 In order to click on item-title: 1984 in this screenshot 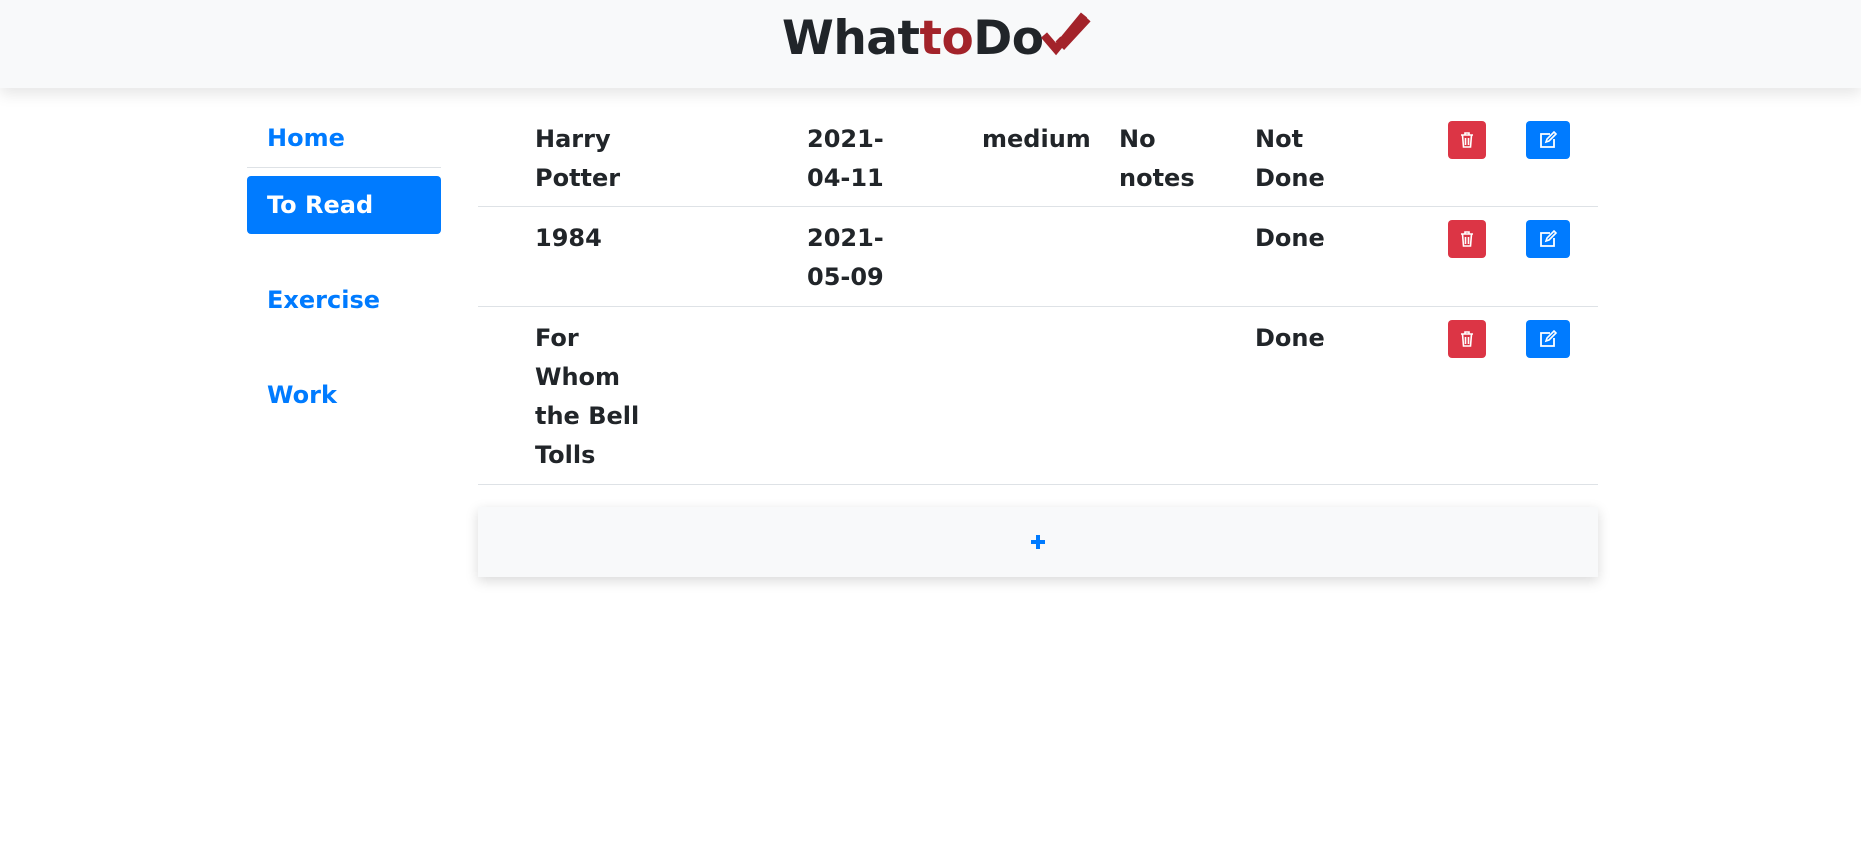, I will do `click(568, 238)`.